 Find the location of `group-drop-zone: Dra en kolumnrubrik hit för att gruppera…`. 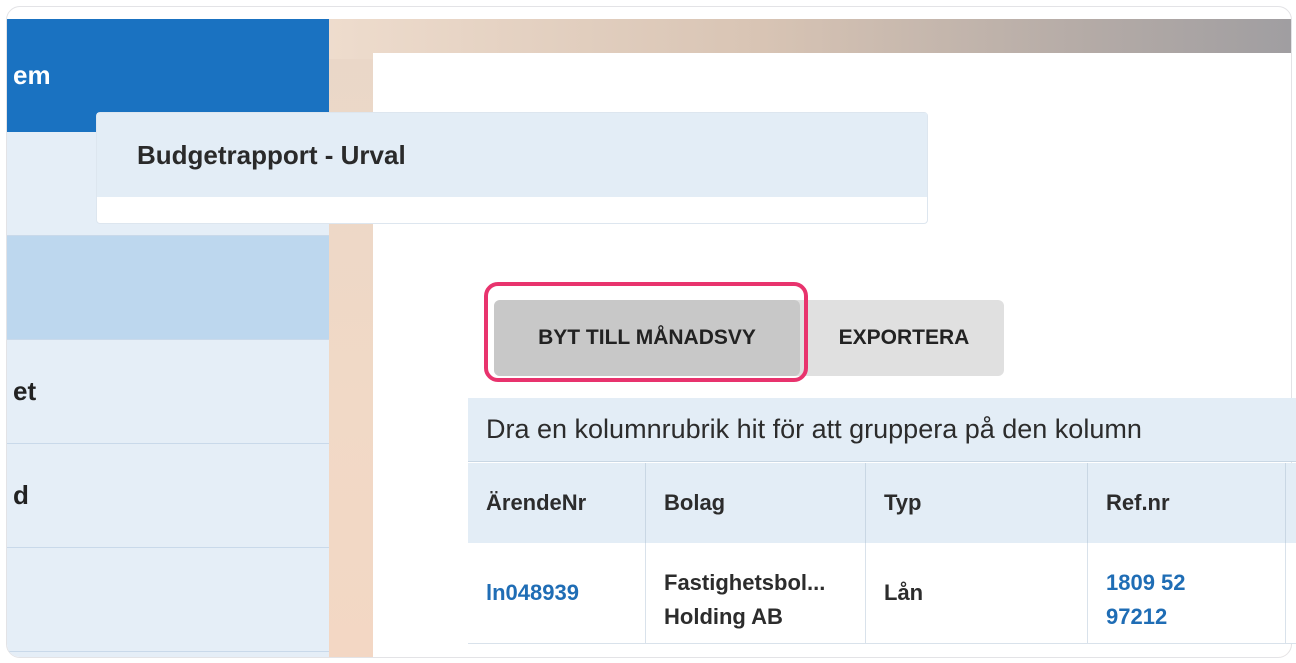

group-drop-zone: Dra en kolumnrubrik hit för att gruppera… is located at coordinates (882, 430).